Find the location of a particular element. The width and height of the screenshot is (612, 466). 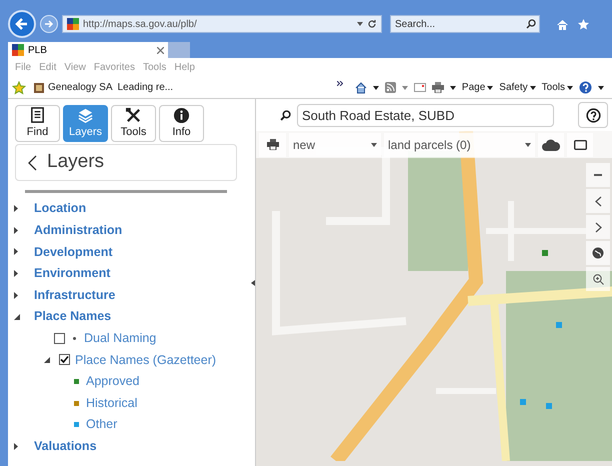

legend-label: Other is located at coordinates (102, 425).